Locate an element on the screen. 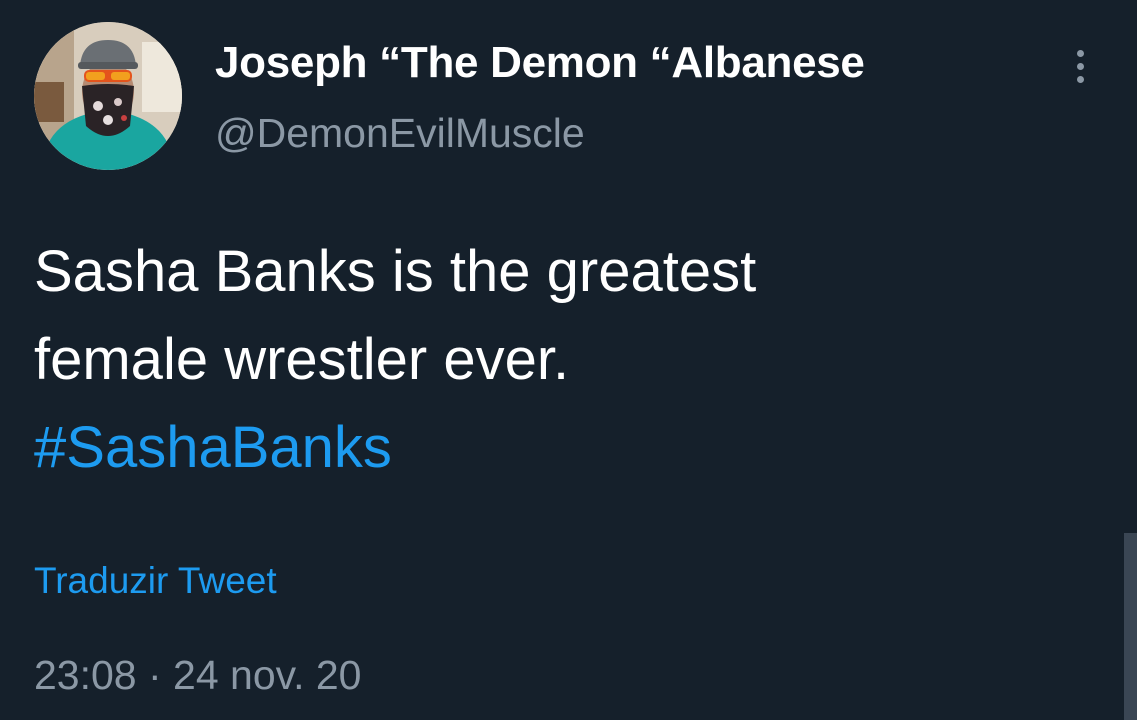  avatar-image is located at coordinates (108, 96).